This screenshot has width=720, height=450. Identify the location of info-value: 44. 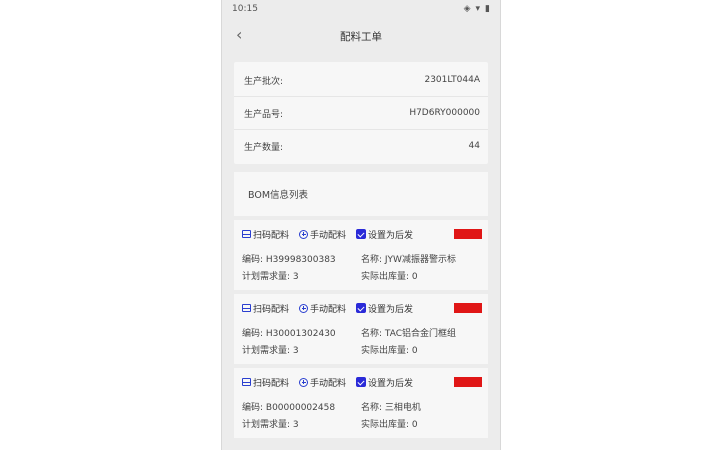
(474, 146).